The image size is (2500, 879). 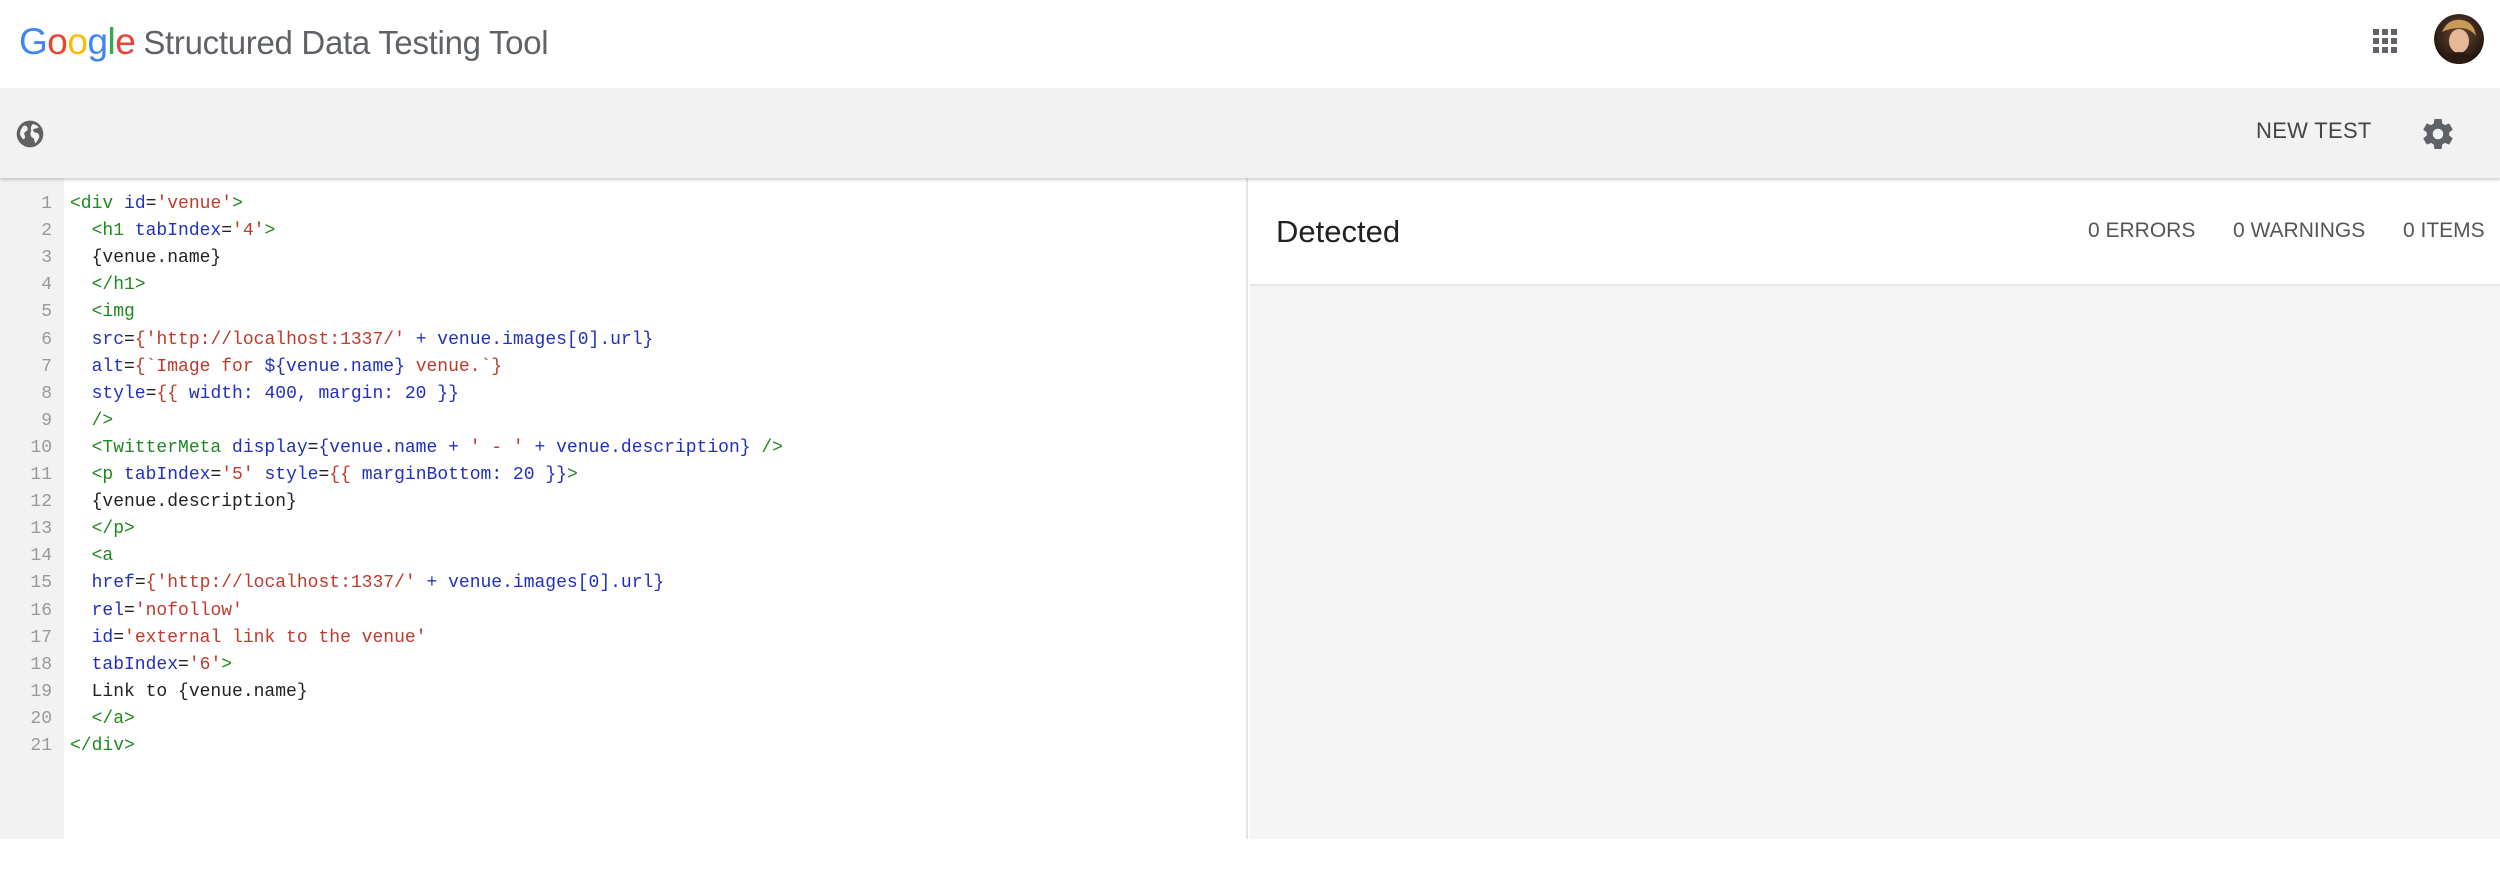 What do you see at coordinates (97, 366) in the screenshot?
I see `code-token: alt` at bounding box center [97, 366].